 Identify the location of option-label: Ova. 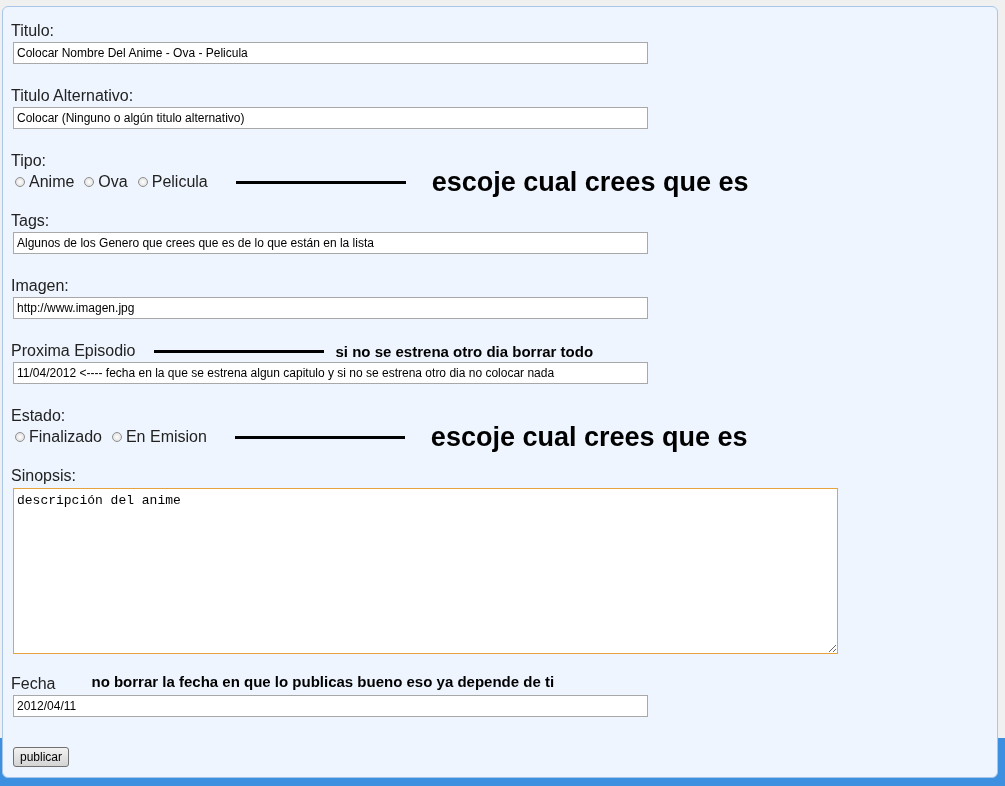
(113, 182).